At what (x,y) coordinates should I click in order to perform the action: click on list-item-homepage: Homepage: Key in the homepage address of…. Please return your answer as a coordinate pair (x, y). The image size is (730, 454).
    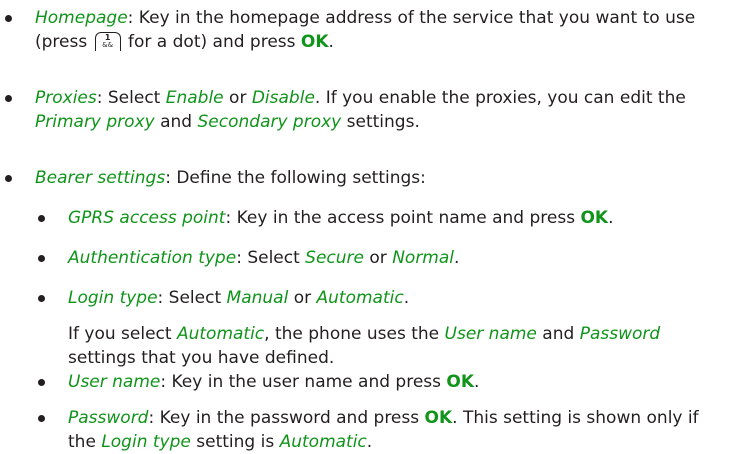
    Looking at the image, I should click on (363, 30).